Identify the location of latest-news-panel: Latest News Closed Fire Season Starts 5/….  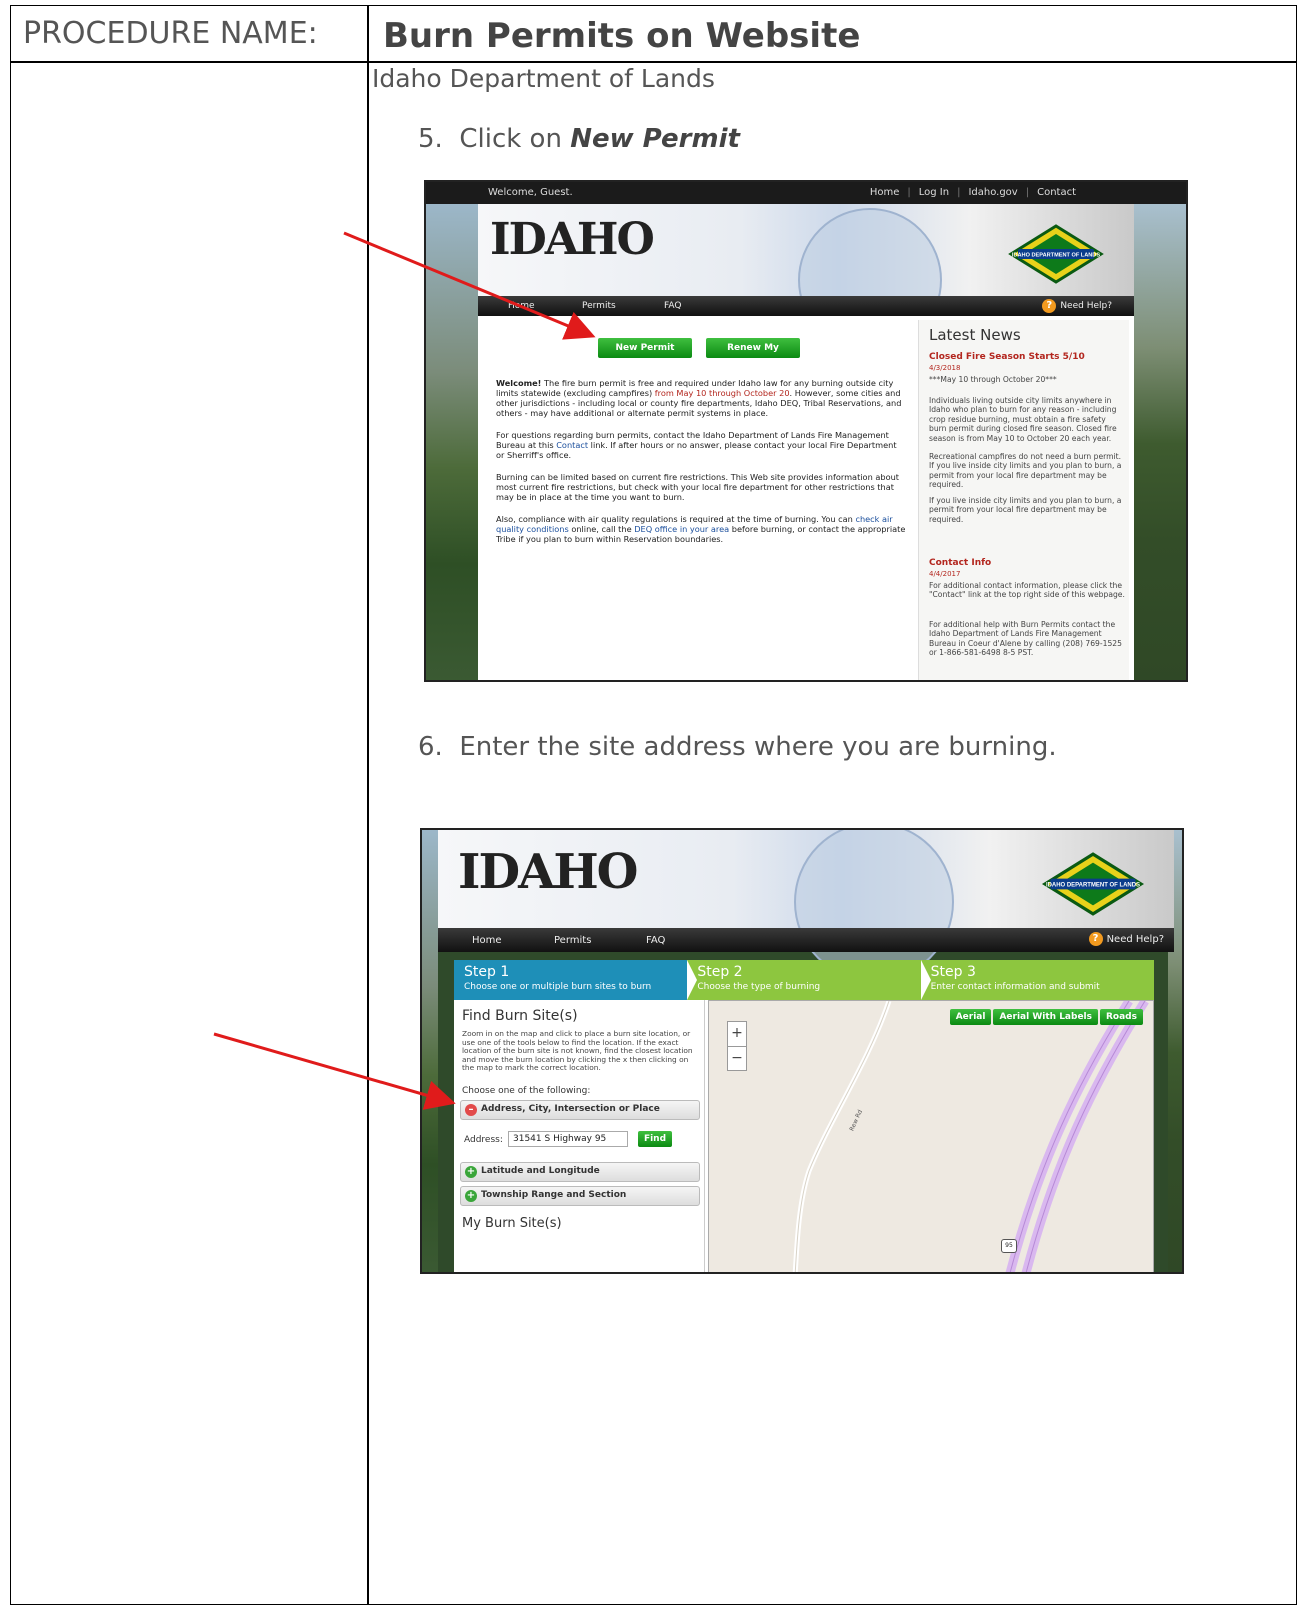
(1023, 500).